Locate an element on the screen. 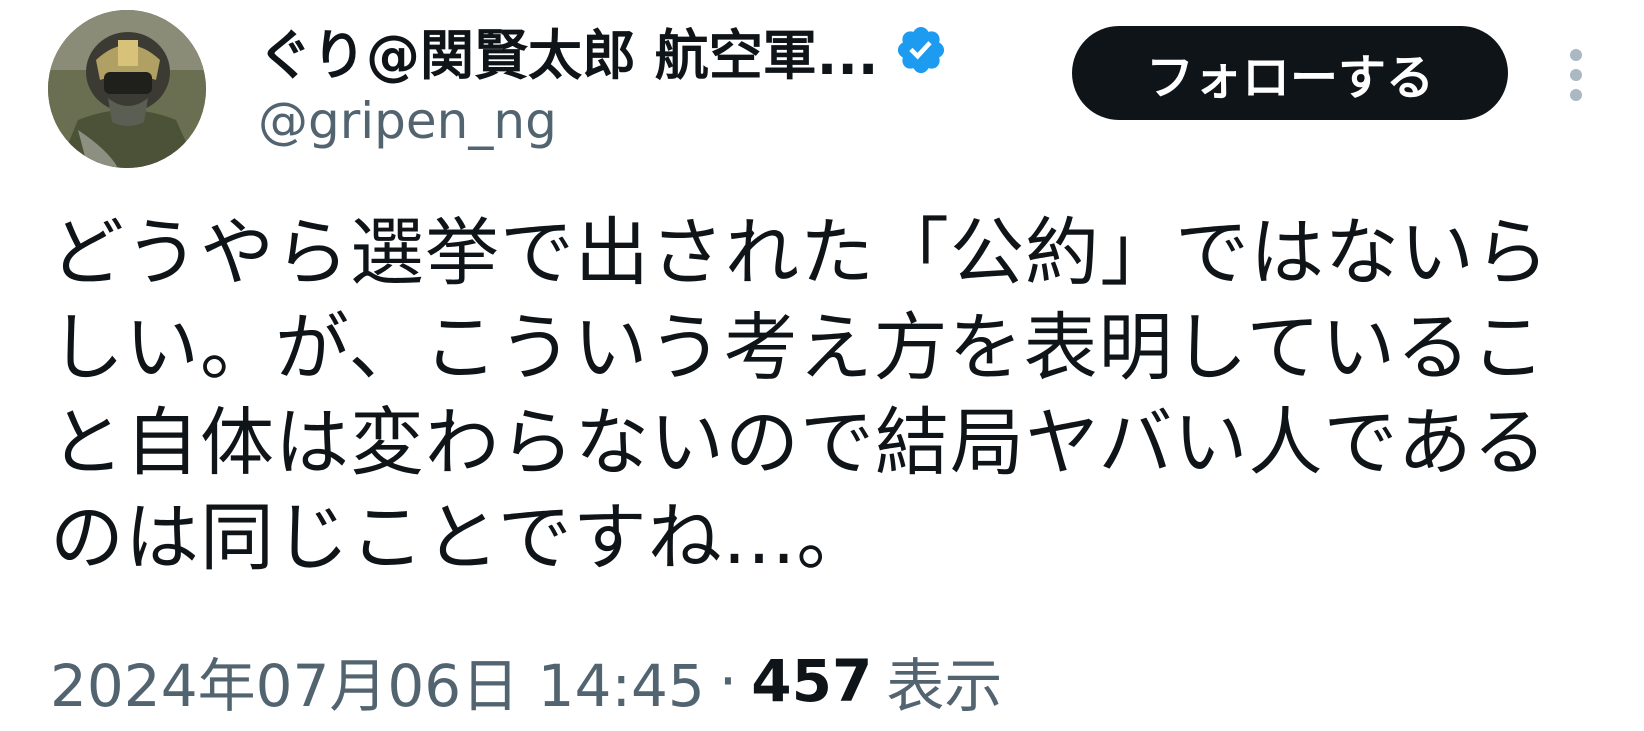 The width and height of the screenshot is (1644, 731). avatar-image is located at coordinates (127, 89).